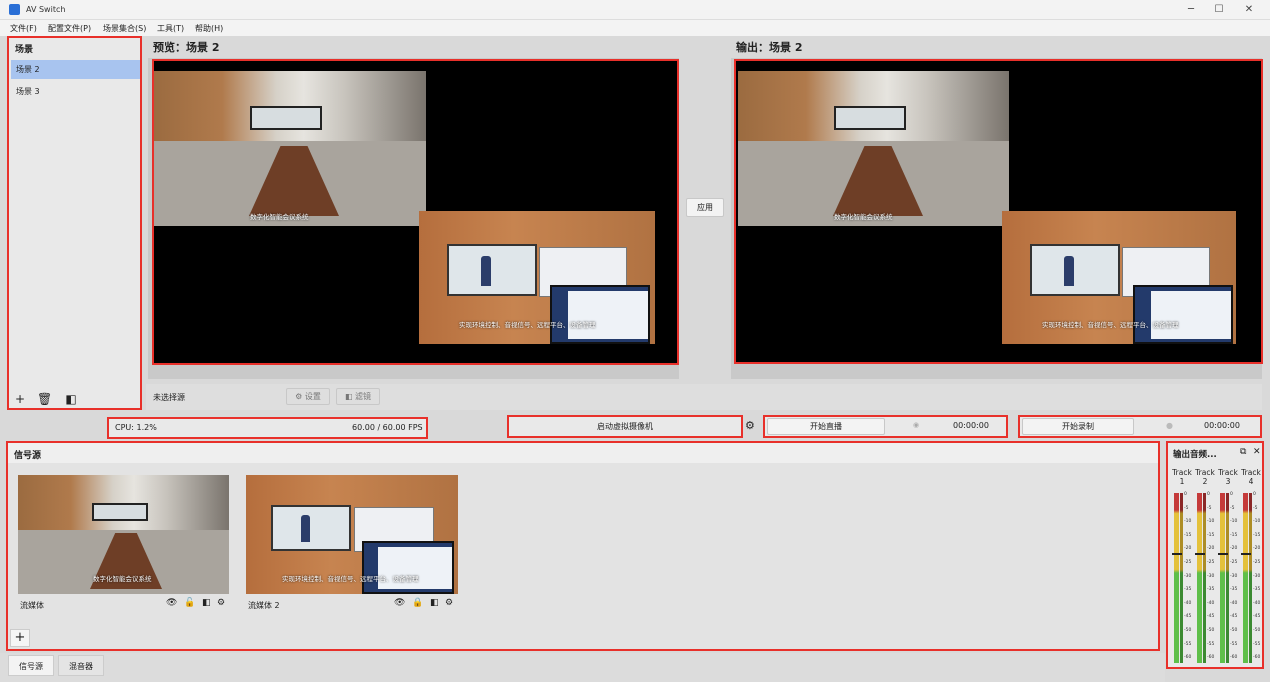 The height and width of the screenshot is (682, 1270). Describe the element at coordinates (1232, 508) in the screenshot. I see `scale-tick: -5` at that location.